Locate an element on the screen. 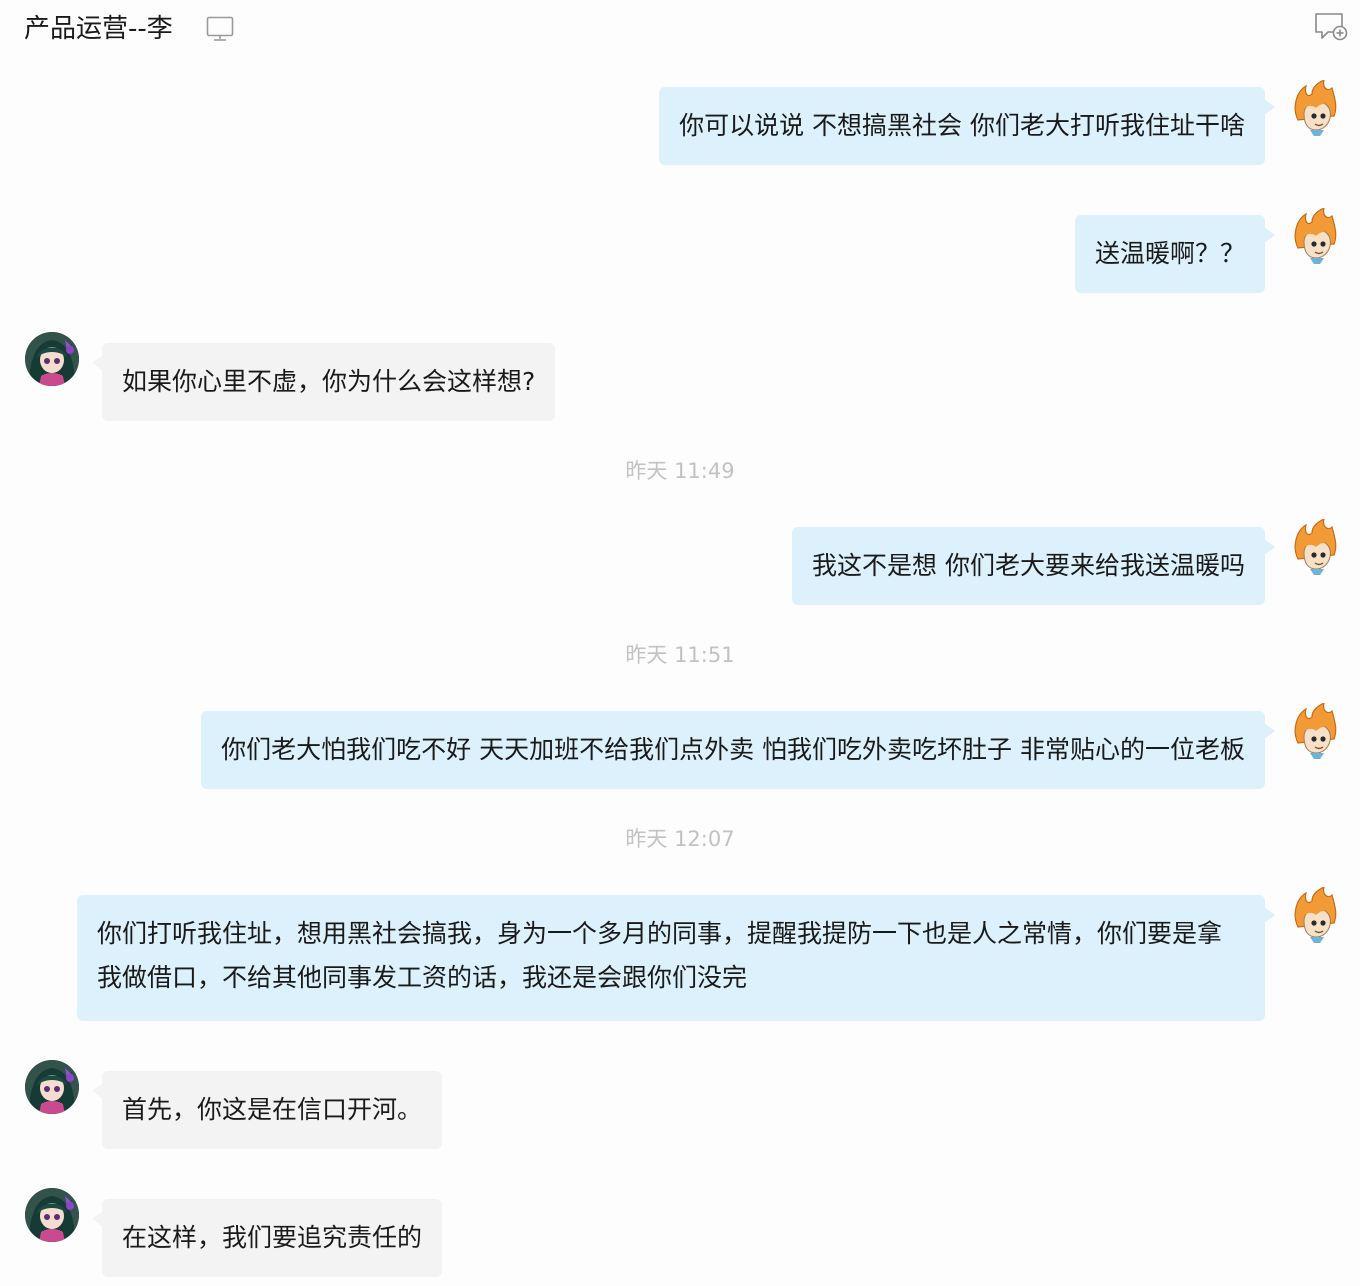 The image size is (1360, 1286). outgoing-message-bubble: 你可以说说 不想搞黑社会 你们老大打听我住址干啥 is located at coordinates (967, 126).